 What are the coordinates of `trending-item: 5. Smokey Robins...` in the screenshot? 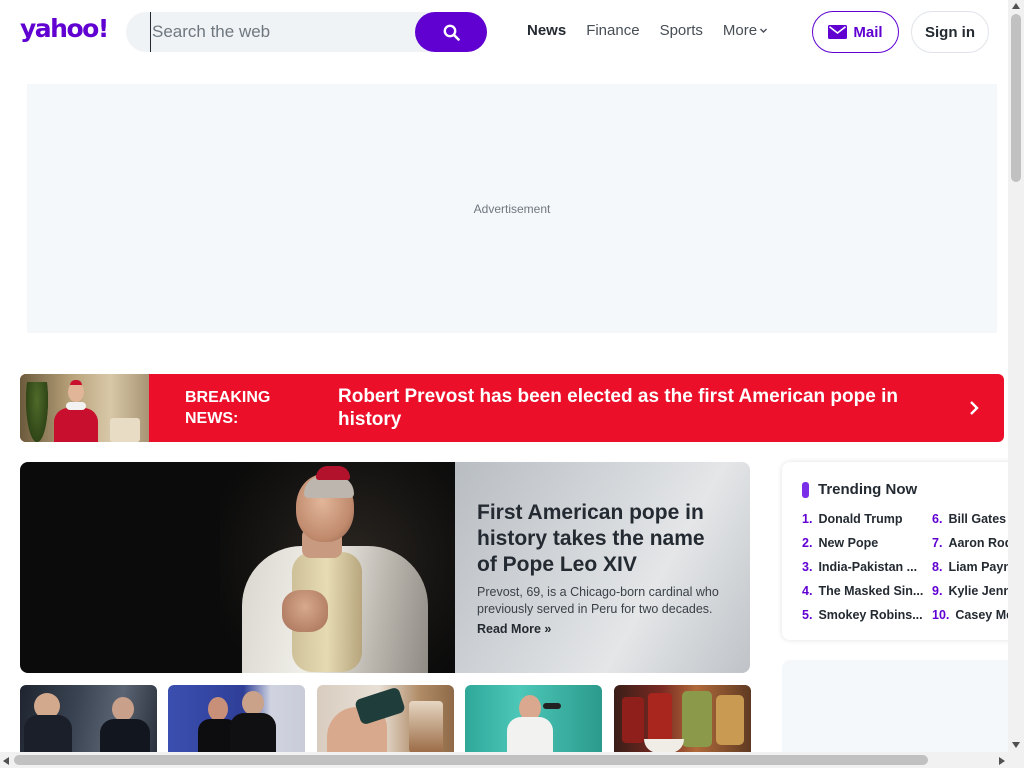 It's located at (863, 620).